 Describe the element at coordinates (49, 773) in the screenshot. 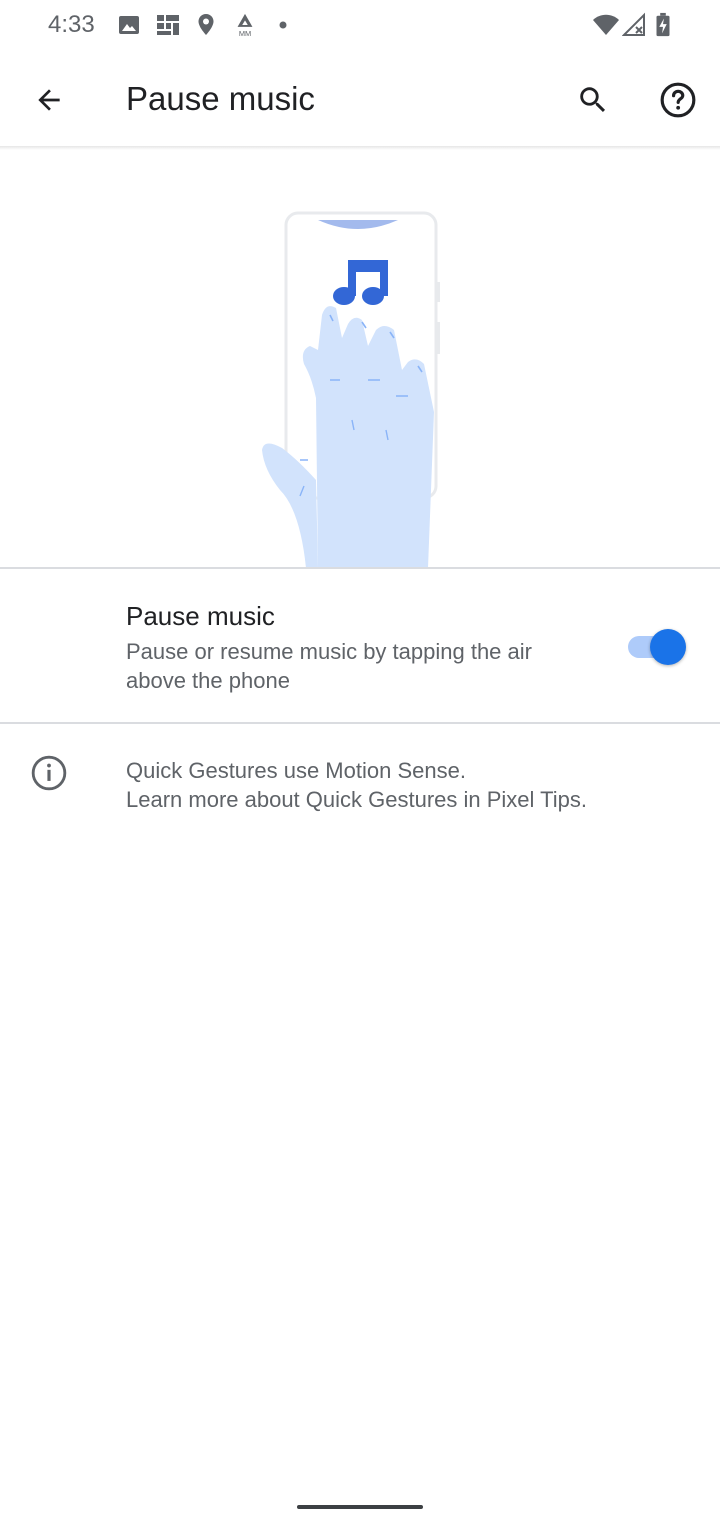

I see `info-icon` at that location.